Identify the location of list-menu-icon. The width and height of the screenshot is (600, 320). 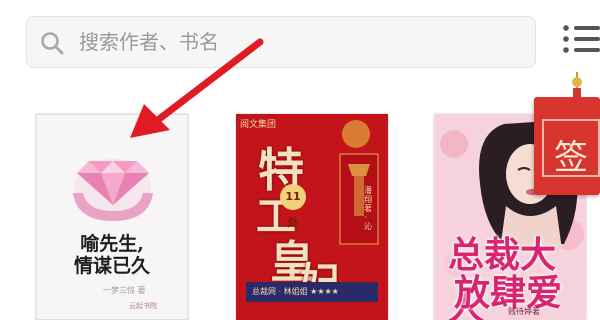
(580, 39).